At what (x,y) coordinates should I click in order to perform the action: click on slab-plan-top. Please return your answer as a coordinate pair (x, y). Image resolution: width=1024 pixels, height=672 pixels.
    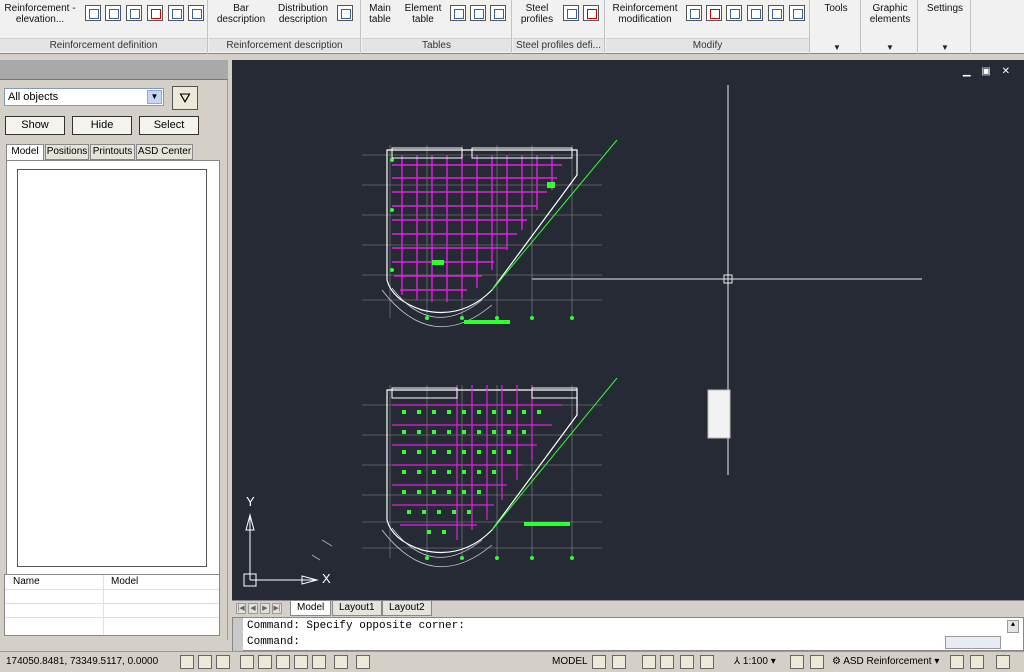
    Looking at the image, I should click on (490, 233).